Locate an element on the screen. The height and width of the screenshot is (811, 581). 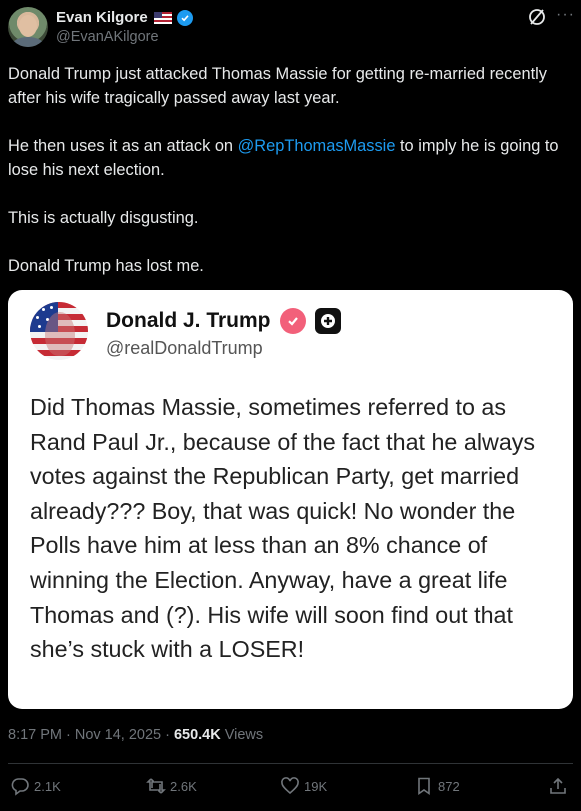
reply-button: 2.1K is located at coordinates (35, 786).